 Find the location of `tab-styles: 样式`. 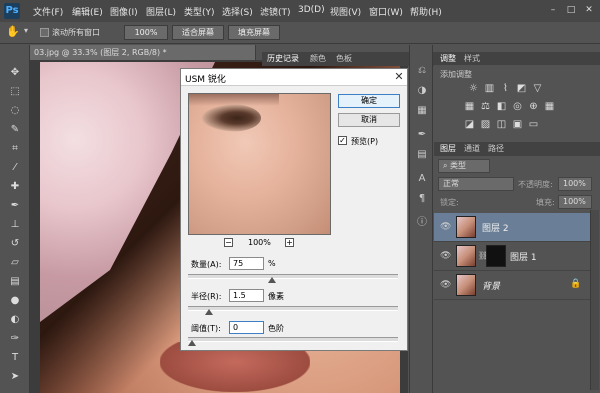

tab-styles: 样式 is located at coordinates (472, 58).